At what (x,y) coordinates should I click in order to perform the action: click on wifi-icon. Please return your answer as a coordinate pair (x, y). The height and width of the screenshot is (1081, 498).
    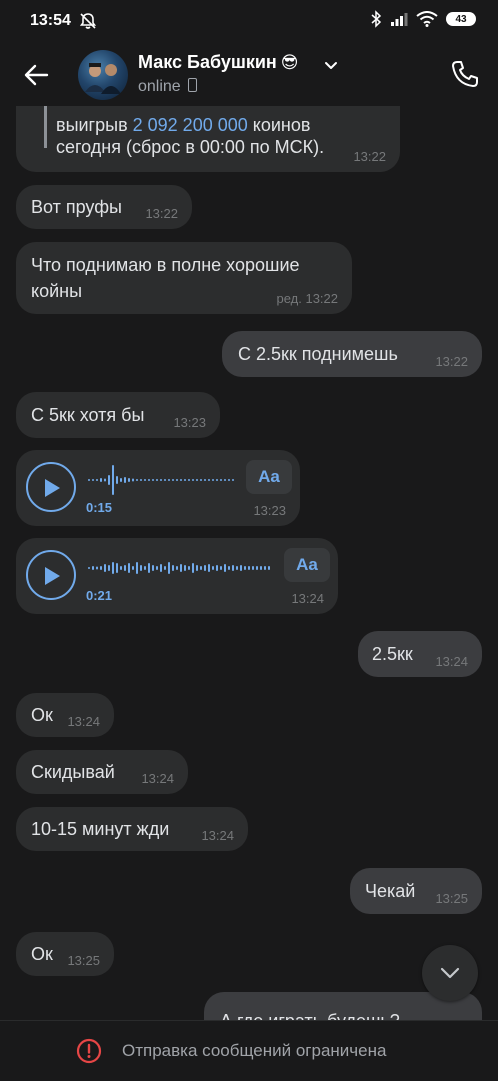
    Looking at the image, I should click on (427, 19).